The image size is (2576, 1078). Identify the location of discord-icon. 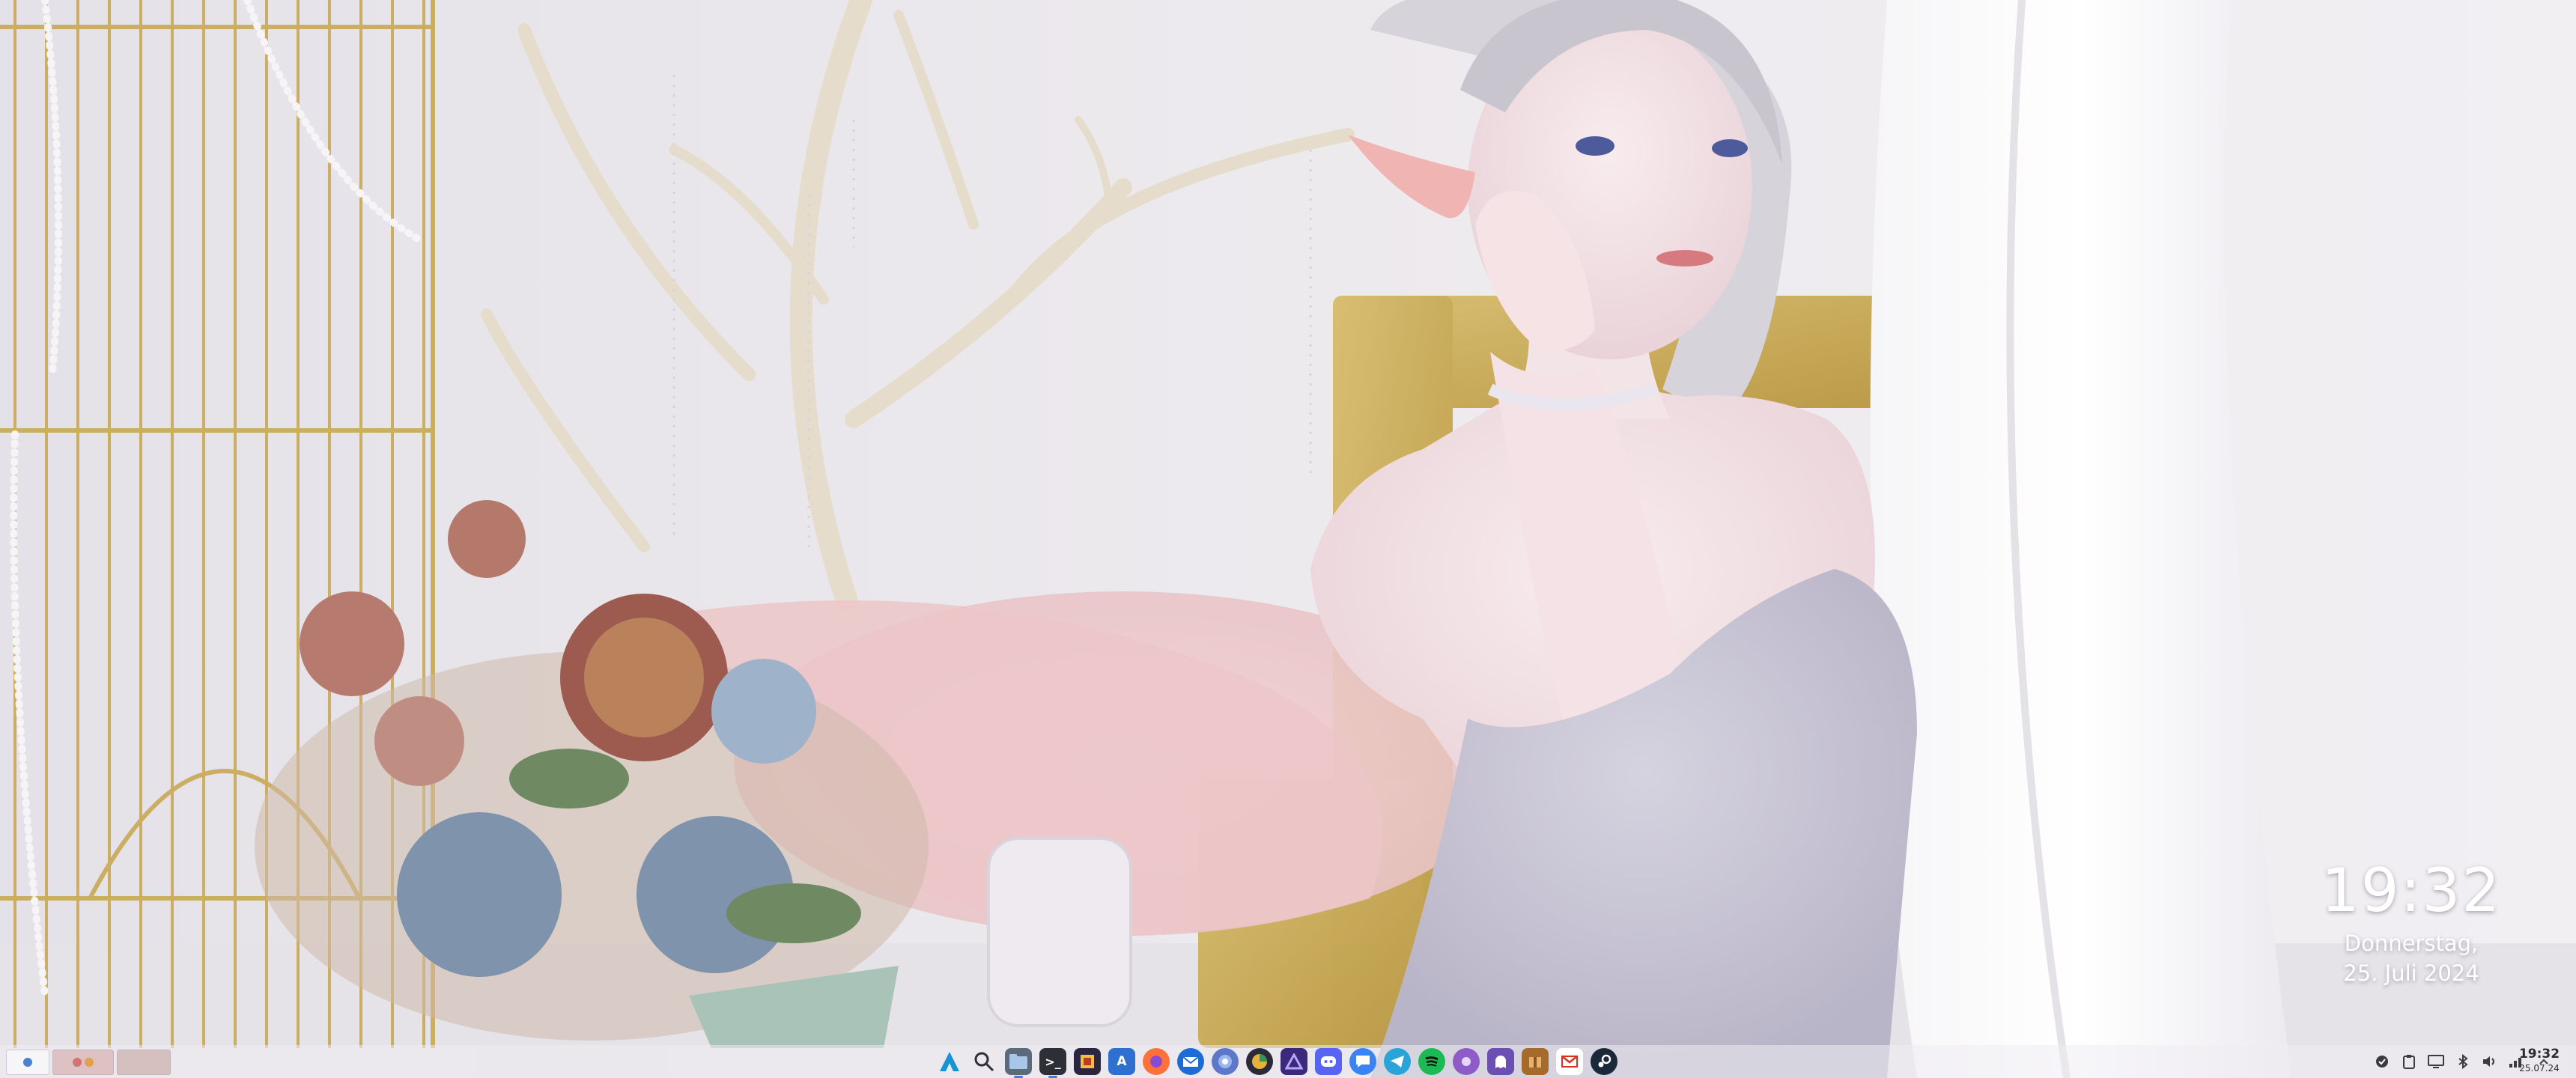
(1328, 1061).